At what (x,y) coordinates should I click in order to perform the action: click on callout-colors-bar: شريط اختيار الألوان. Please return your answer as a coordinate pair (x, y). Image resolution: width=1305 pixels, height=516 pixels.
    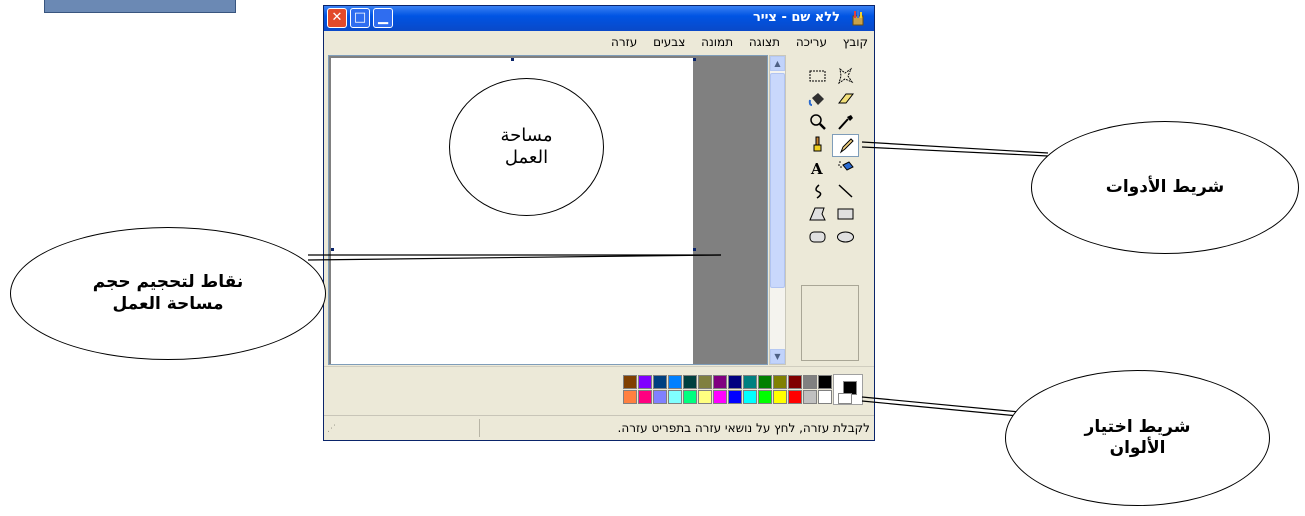
    Looking at the image, I should click on (1137, 438).